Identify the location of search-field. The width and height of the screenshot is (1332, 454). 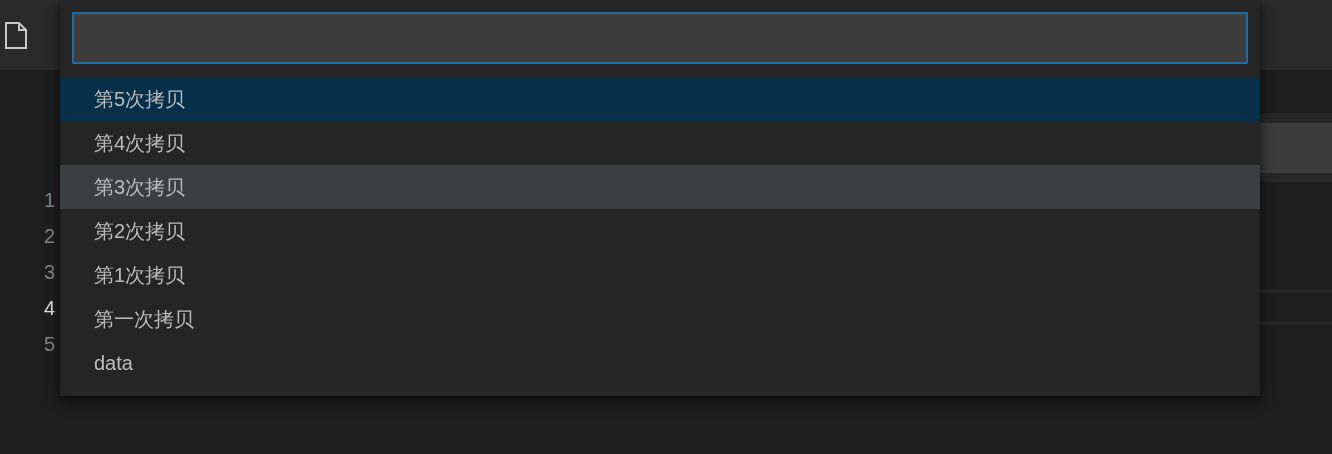
(660, 38).